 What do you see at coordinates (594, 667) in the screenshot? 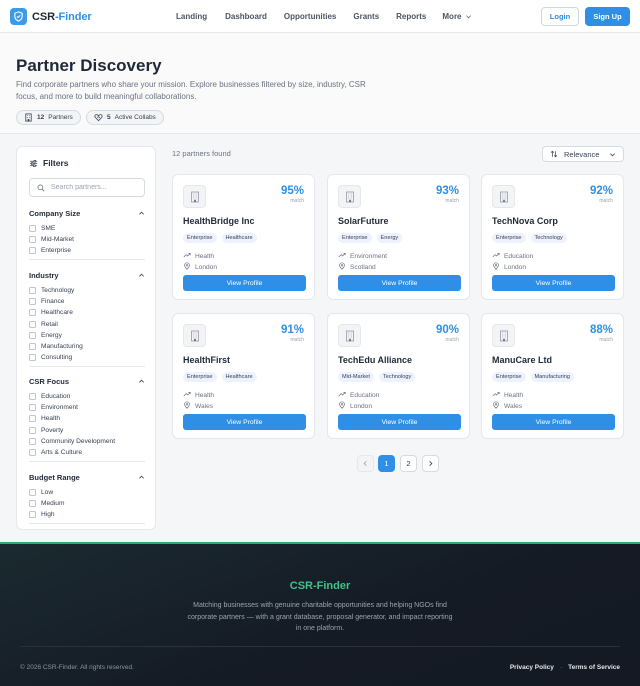
I see `terms-of-service-link: Terms of Service` at bounding box center [594, 667].